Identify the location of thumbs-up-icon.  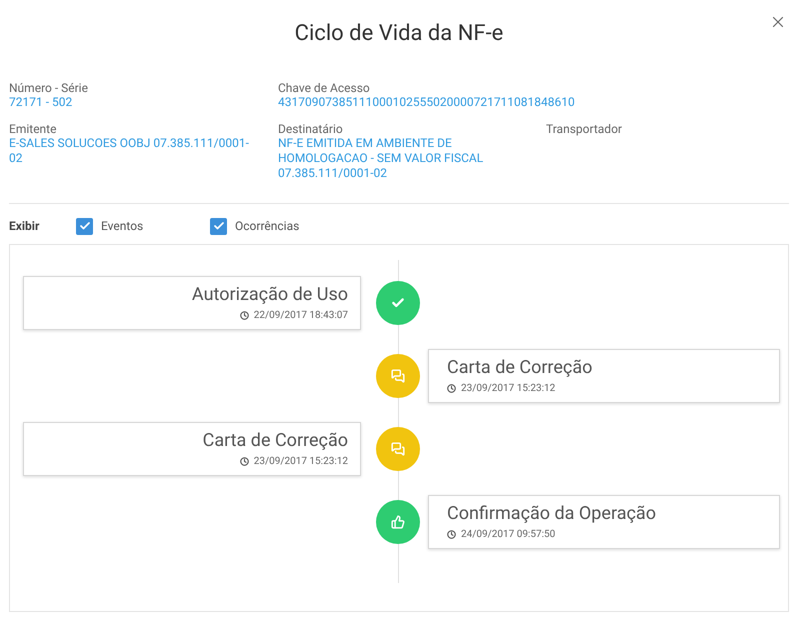
(398, 522).